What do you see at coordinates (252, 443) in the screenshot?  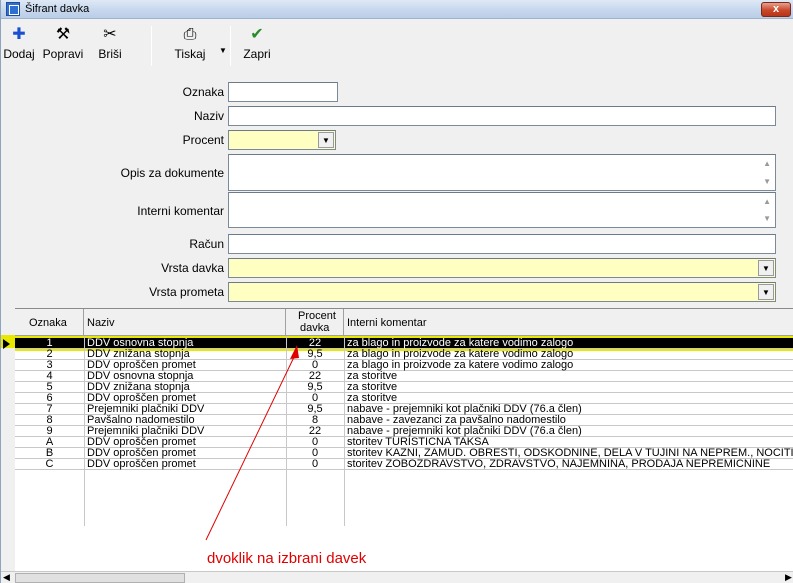 I see `annotation-arrow` at bounding box center [252, 443].